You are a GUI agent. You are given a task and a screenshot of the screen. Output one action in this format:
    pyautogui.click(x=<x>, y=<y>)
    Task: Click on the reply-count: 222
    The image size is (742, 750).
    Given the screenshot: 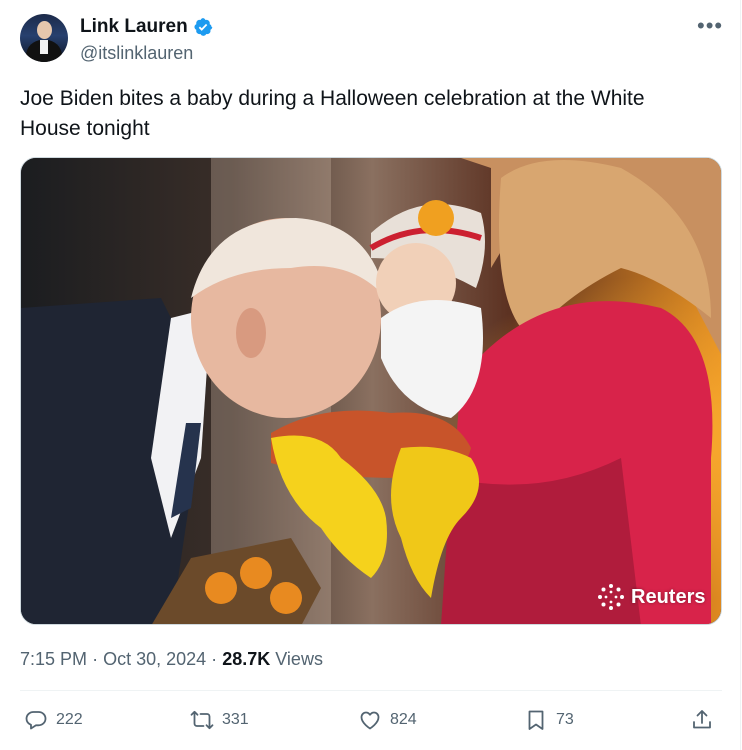 What is the action you would take?
    pyautogui.click(x=69, y=719)
    